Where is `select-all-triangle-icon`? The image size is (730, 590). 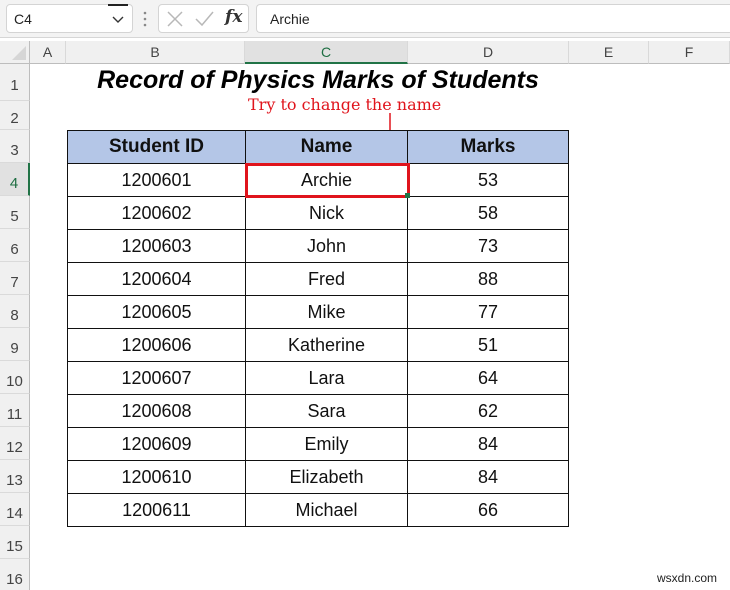
select-all-triangle-icon is located at coordinates (19, 53).